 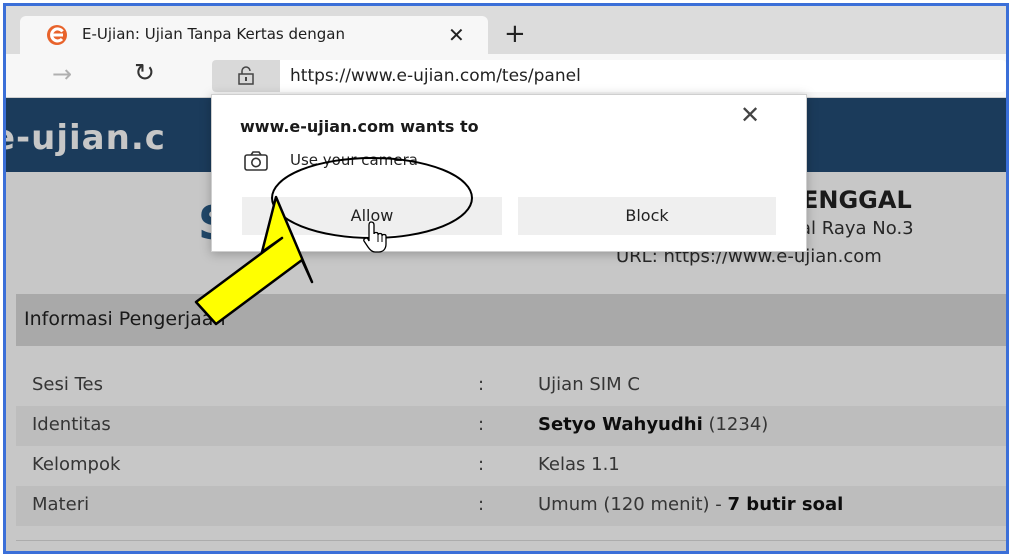 I want to click on lock-icon, so click(x=246, y=75).